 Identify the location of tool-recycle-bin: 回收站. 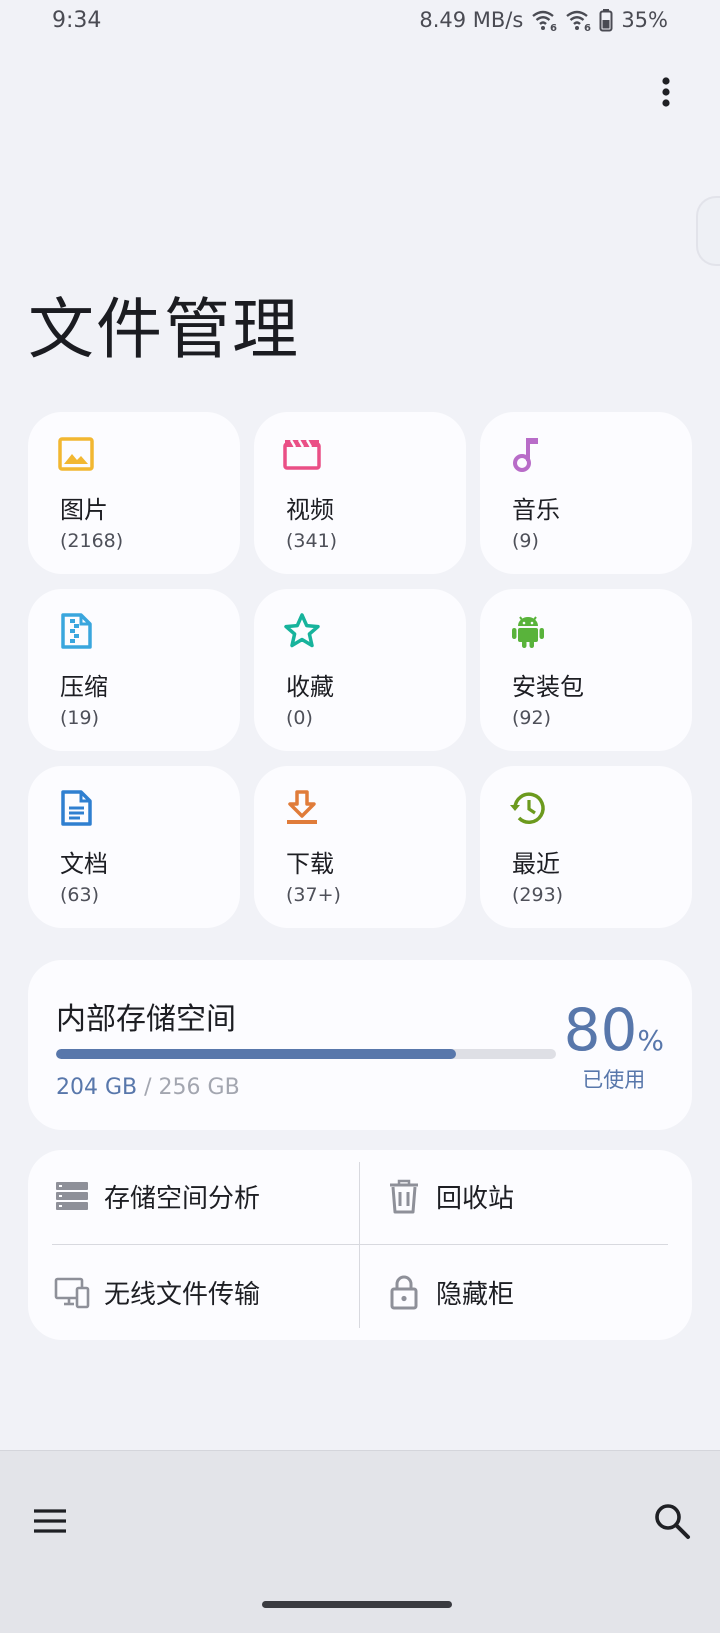
(450, 1196).